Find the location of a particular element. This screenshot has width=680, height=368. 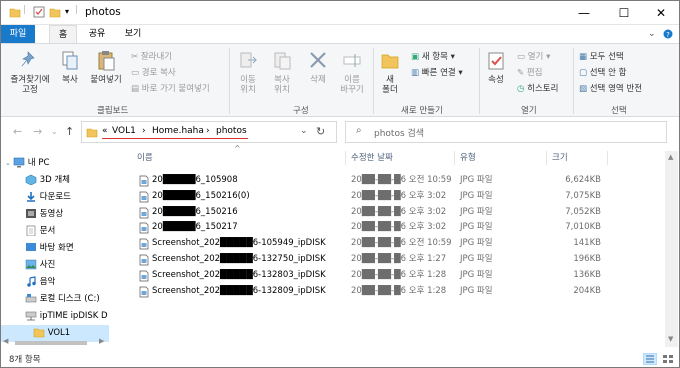

cut-button: ✂ 잘라내기 is located at coordinates (151, 56).